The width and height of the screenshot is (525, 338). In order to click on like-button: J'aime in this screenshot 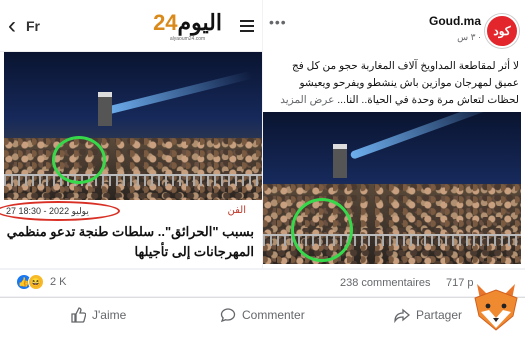, I will do `click(98, 315)`.